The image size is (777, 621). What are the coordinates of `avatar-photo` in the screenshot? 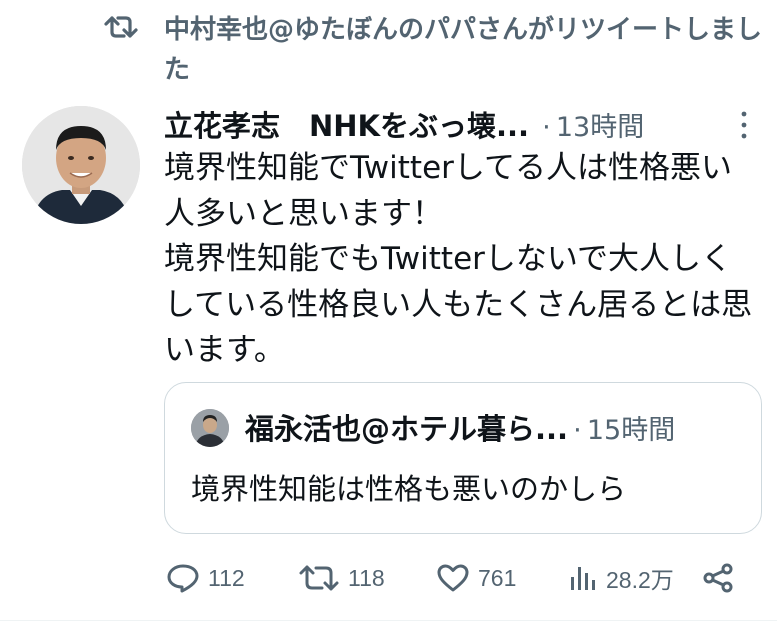 It's located at (81, 165).